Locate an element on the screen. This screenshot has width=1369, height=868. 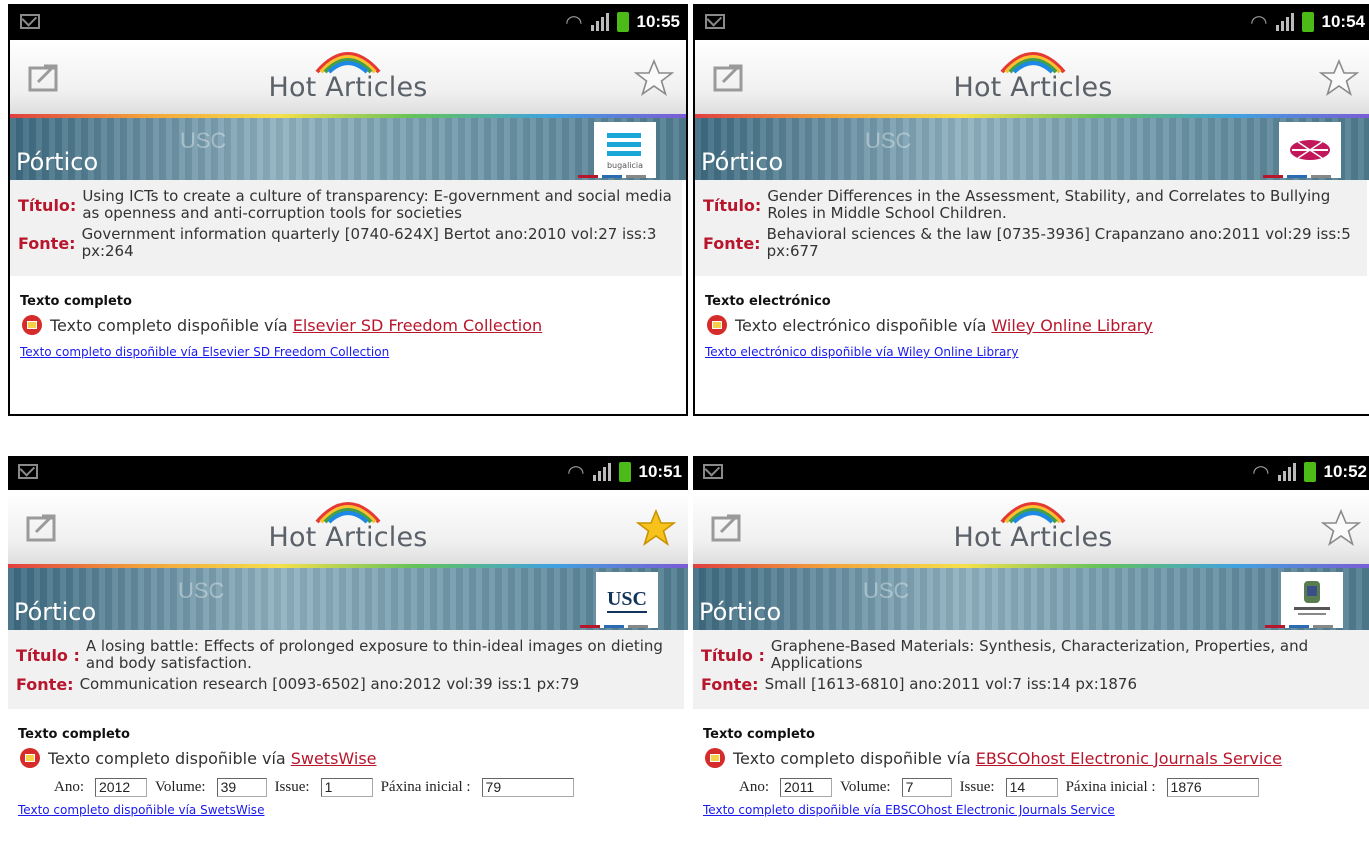
availability-text: Texto completo dispoñible vía is located at coordinates (169, 325).